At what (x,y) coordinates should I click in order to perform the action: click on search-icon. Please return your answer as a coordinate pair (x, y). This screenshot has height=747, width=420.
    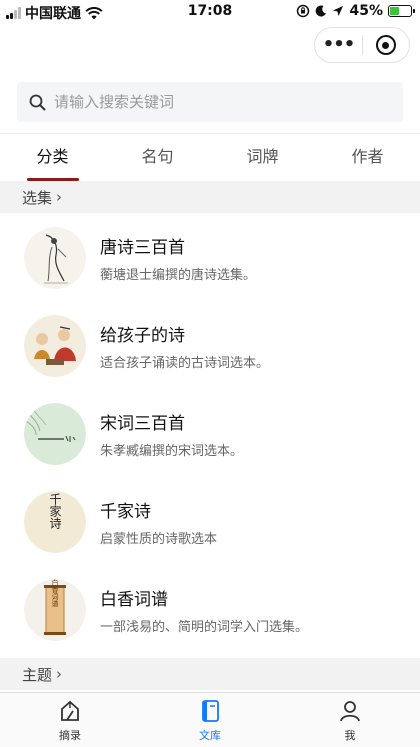
    Looking at the image, I should click on (37, 102).